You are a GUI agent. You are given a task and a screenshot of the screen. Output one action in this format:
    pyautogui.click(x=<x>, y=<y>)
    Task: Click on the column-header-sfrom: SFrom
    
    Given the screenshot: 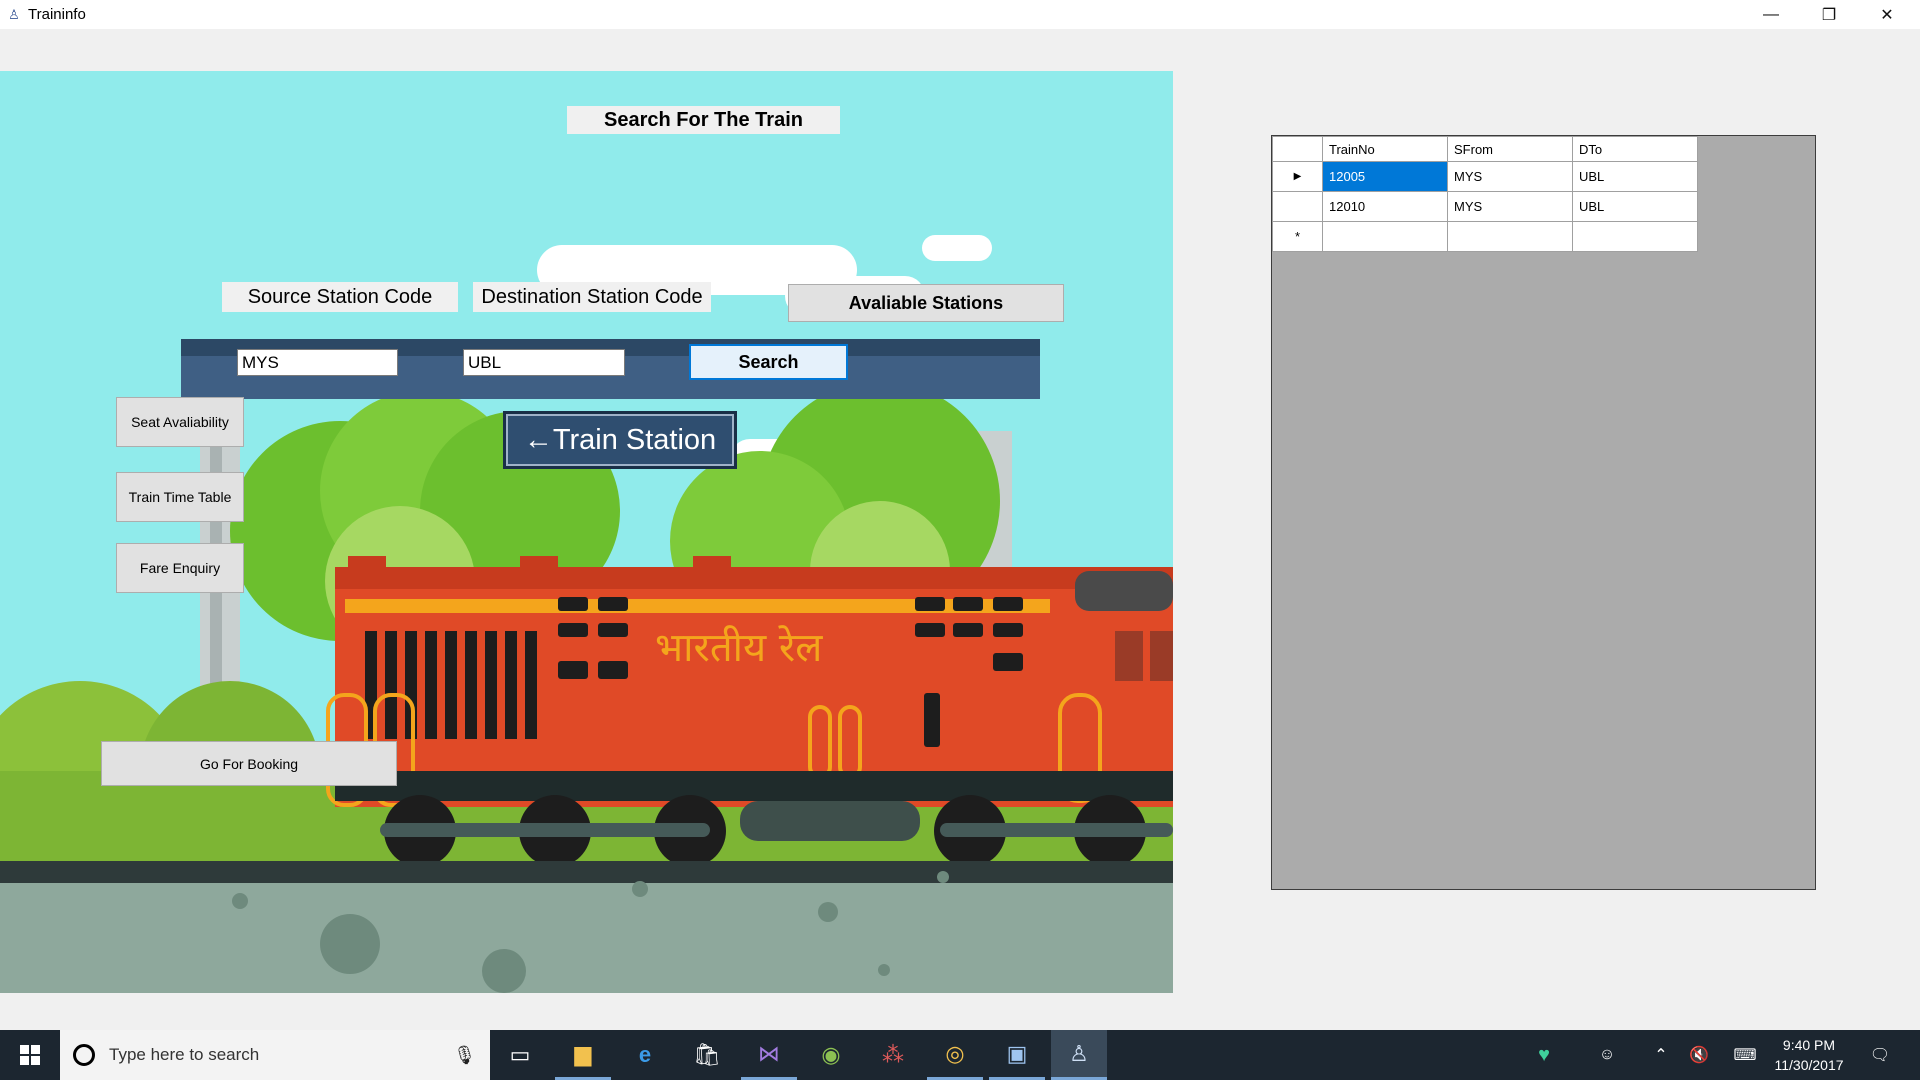 What is the action you would take?
    pyautogui.click(x=1510, y=149)
    